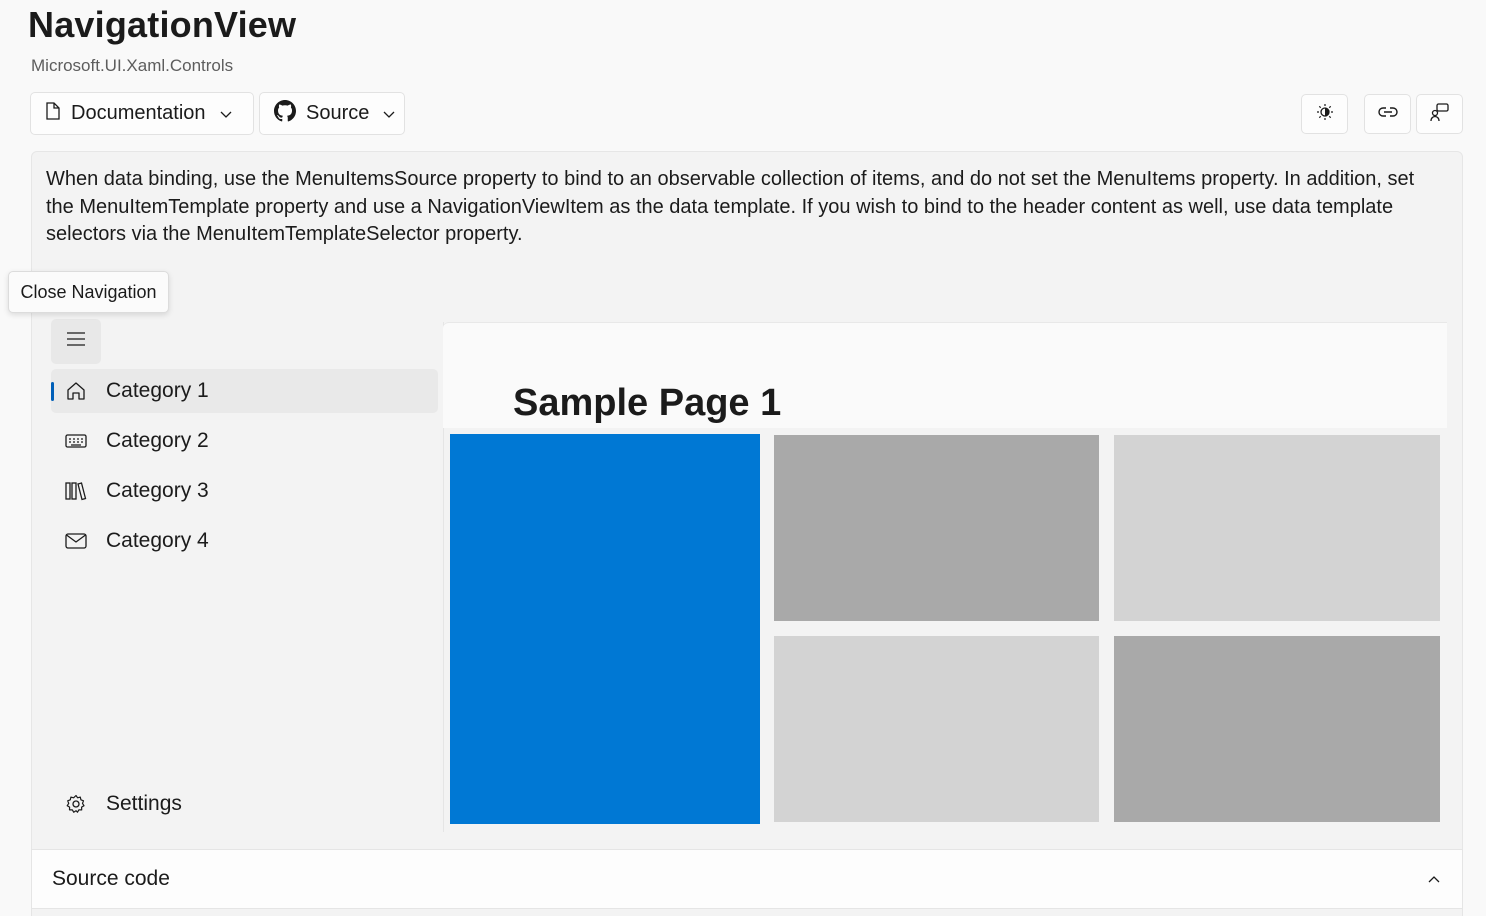 The image size is (1486, 916). I want to click on feedback-button, so click(1439, 114).